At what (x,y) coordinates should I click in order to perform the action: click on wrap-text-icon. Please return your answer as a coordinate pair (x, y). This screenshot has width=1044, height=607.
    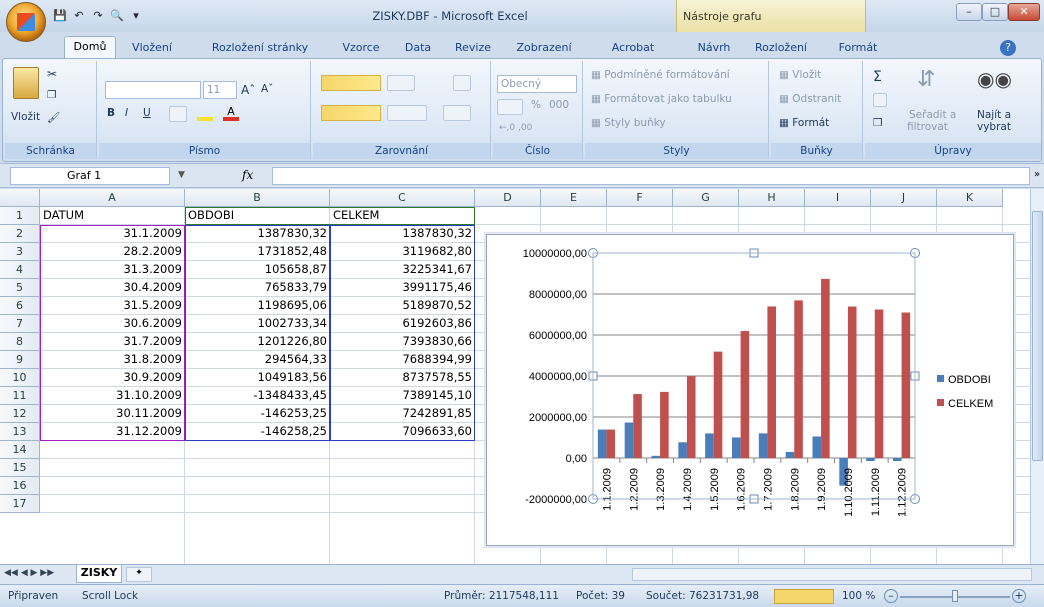
    Looking at the image, I should click on (462, 83).